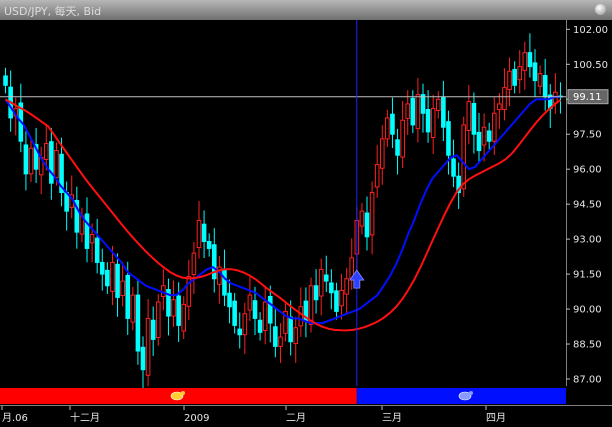 Image resolution: width=612 pixels, height=427 pixels. What do you see at coordinates (471, 393) in the screenshot?
I see `bear-icon-head` at bounding box center [471, 393].